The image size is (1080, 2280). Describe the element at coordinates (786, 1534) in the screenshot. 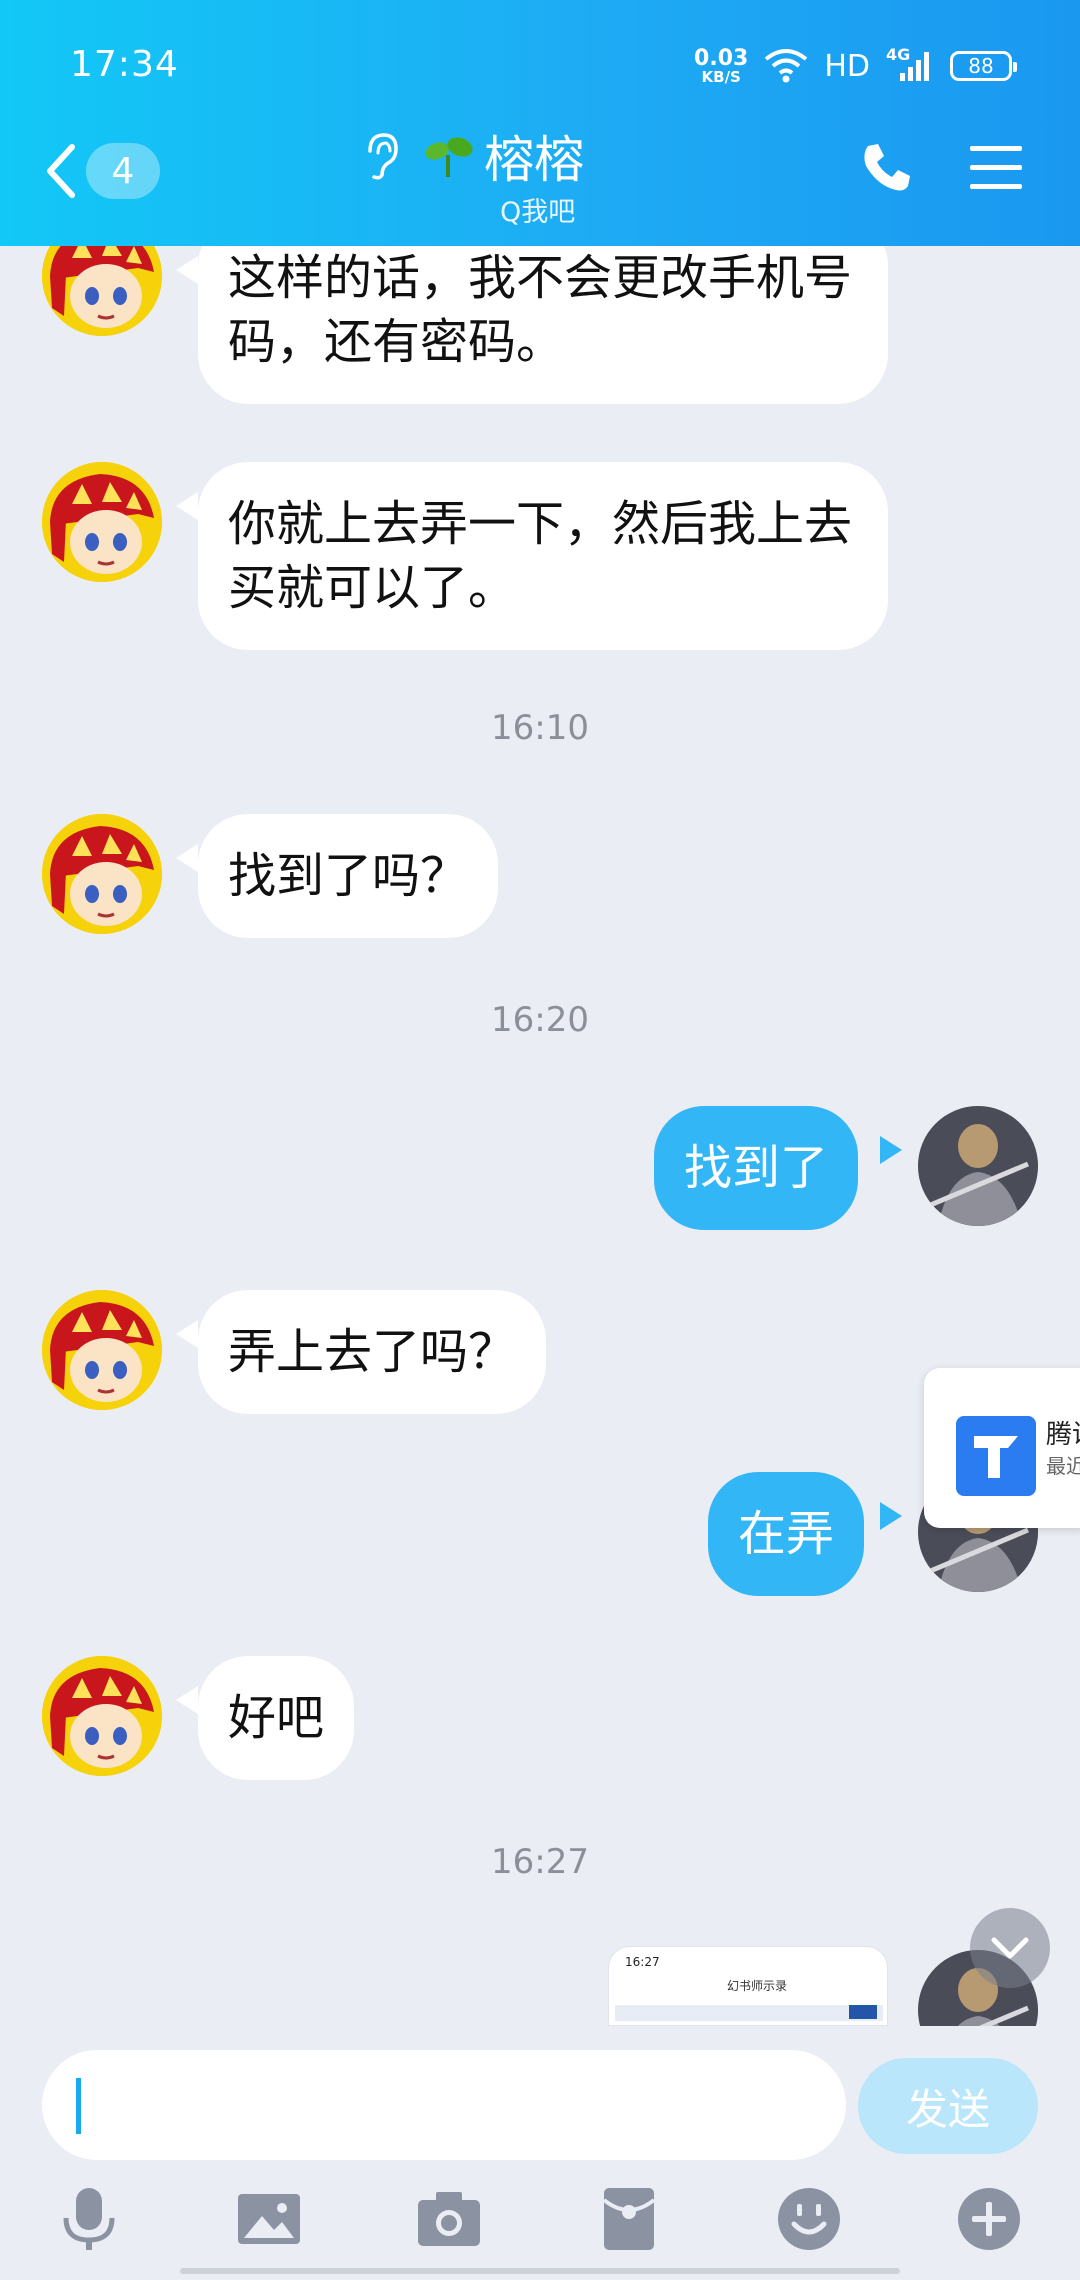

I see `message-bubble: 在弄` at that location.